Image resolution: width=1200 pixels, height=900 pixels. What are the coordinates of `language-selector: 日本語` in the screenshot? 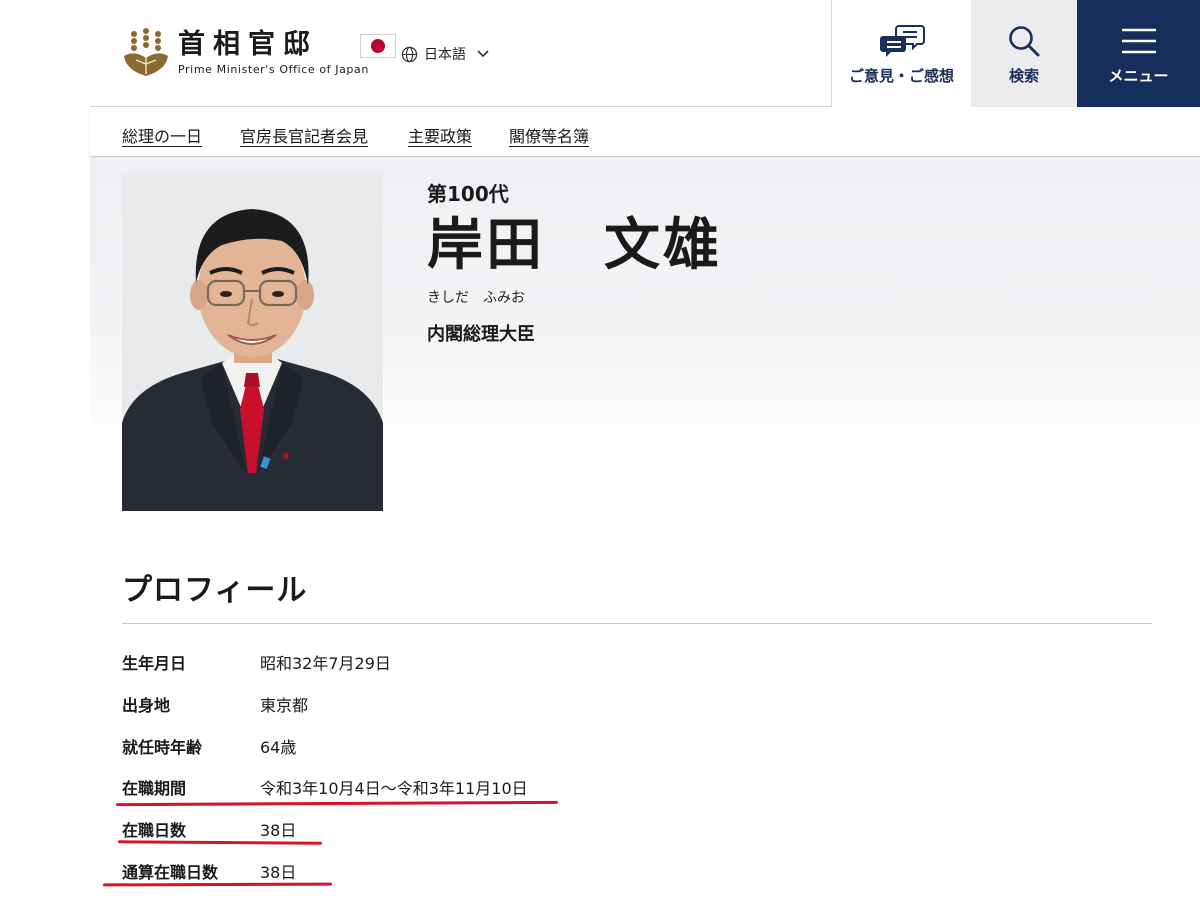 It's located at (445, 54).